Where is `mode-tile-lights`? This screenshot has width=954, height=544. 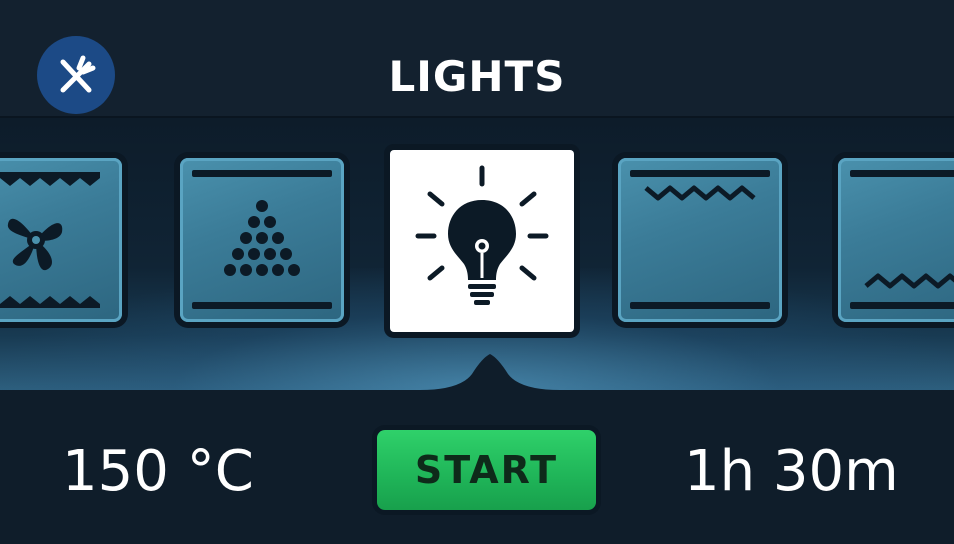 mode-tile-lights is located at coordinates (482, 241).